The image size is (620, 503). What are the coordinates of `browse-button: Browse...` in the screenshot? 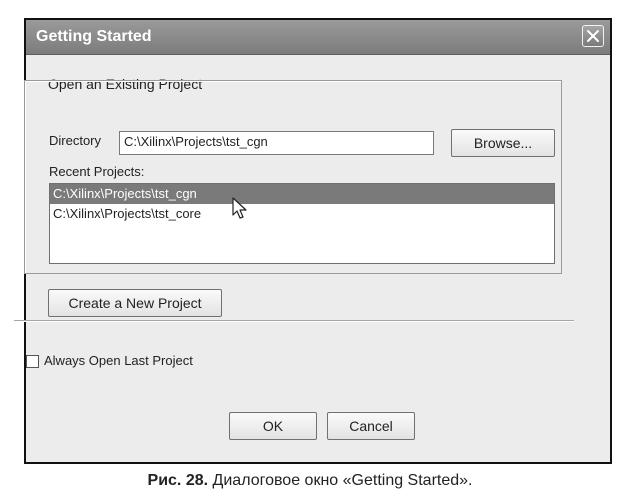 It's located at (503, 143).